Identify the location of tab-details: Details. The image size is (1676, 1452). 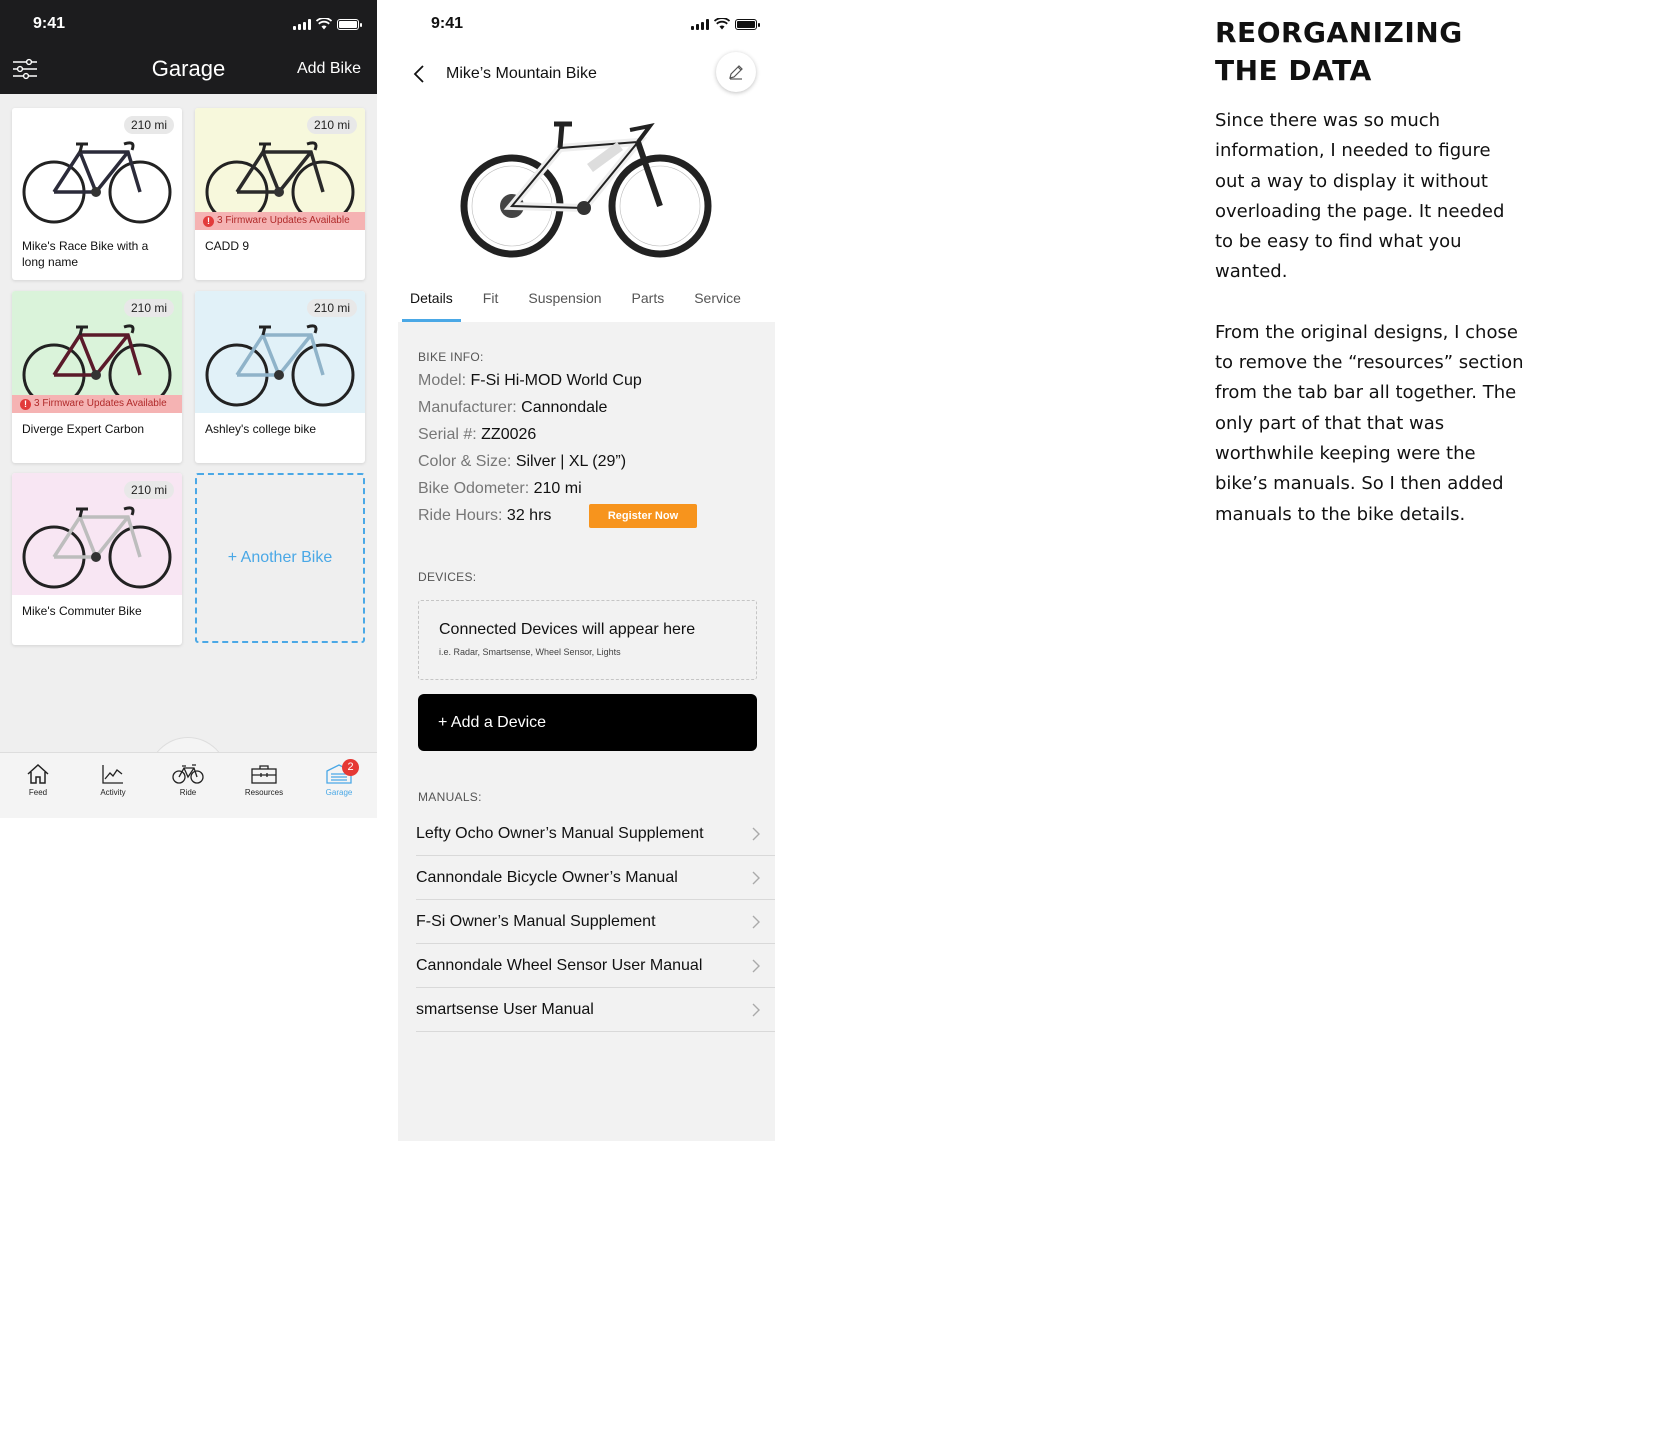
(431, 299).